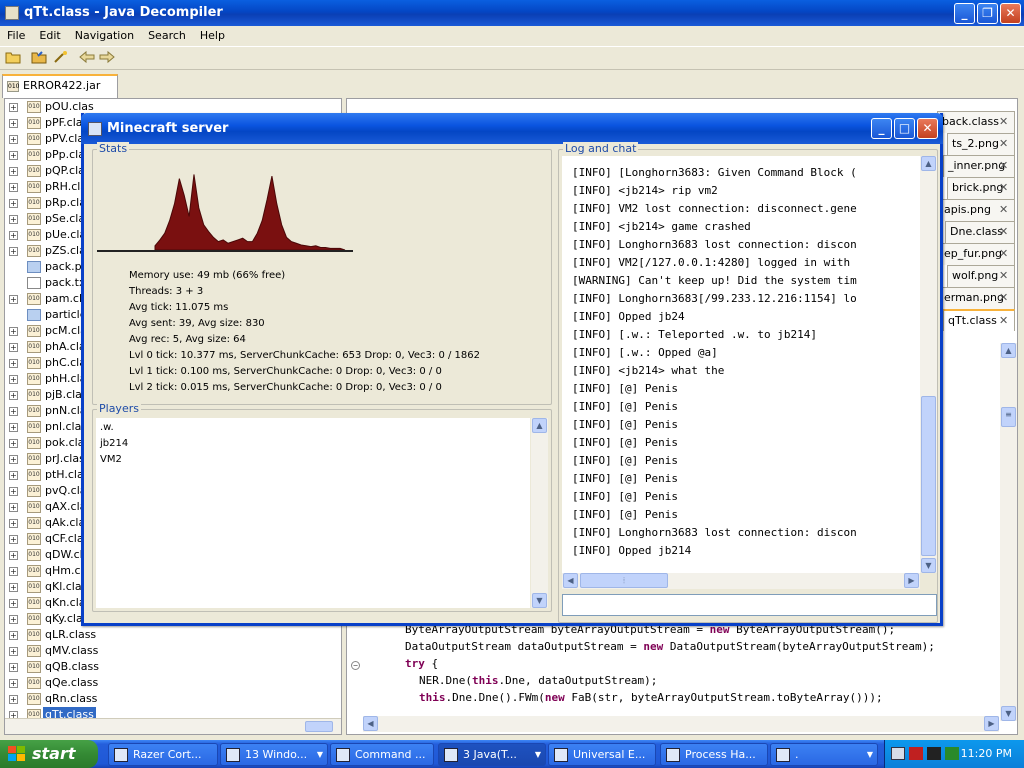 This screenshot has width=1024, height=768. What do you see at coordinates (87, 58) in the screenshot?
I see `back-arrow-icon` at bounding box center [87, 58].